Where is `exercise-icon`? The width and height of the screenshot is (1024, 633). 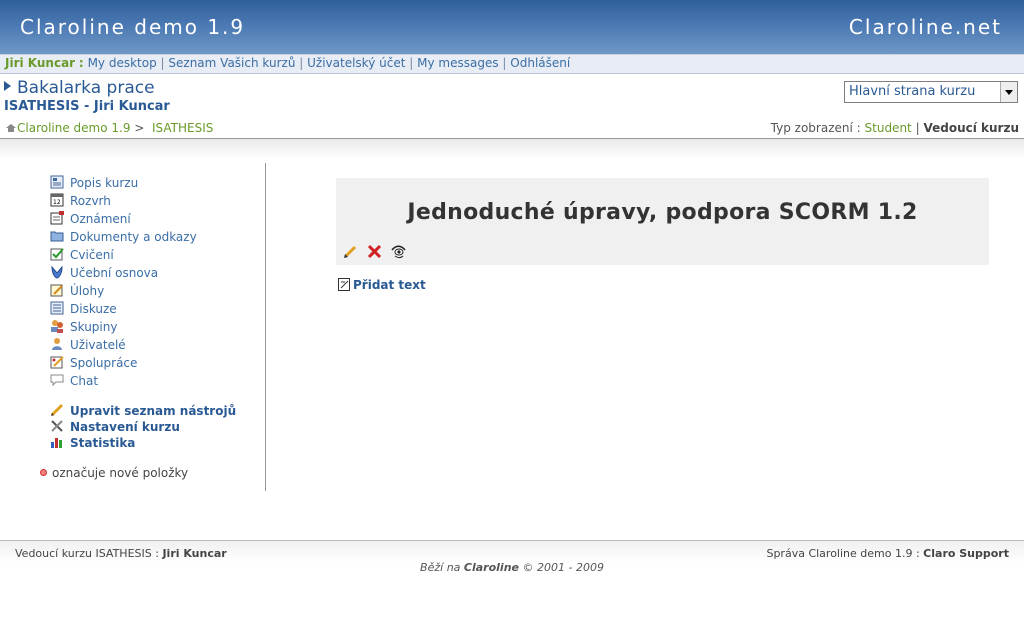 exercise-icon is located at coordinates (57, 254).